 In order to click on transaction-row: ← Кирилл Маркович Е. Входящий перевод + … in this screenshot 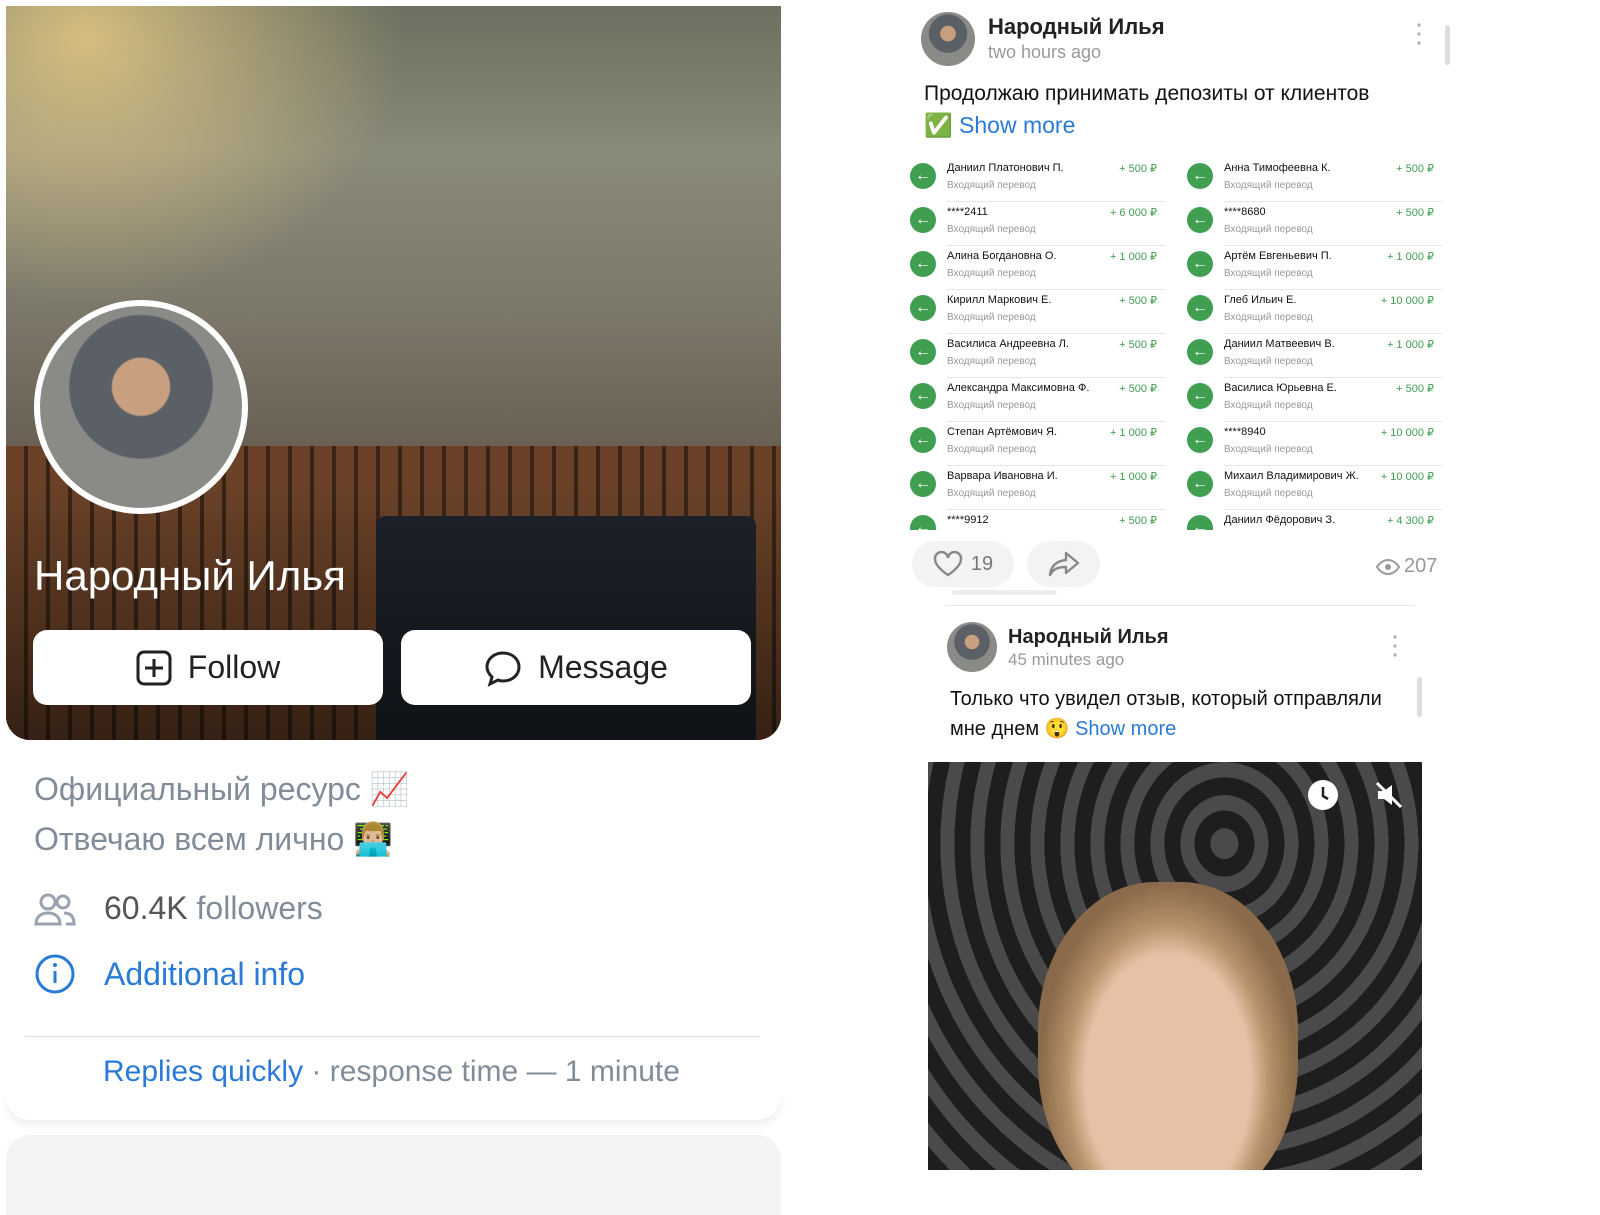, I will do `click(1040, 312)`.